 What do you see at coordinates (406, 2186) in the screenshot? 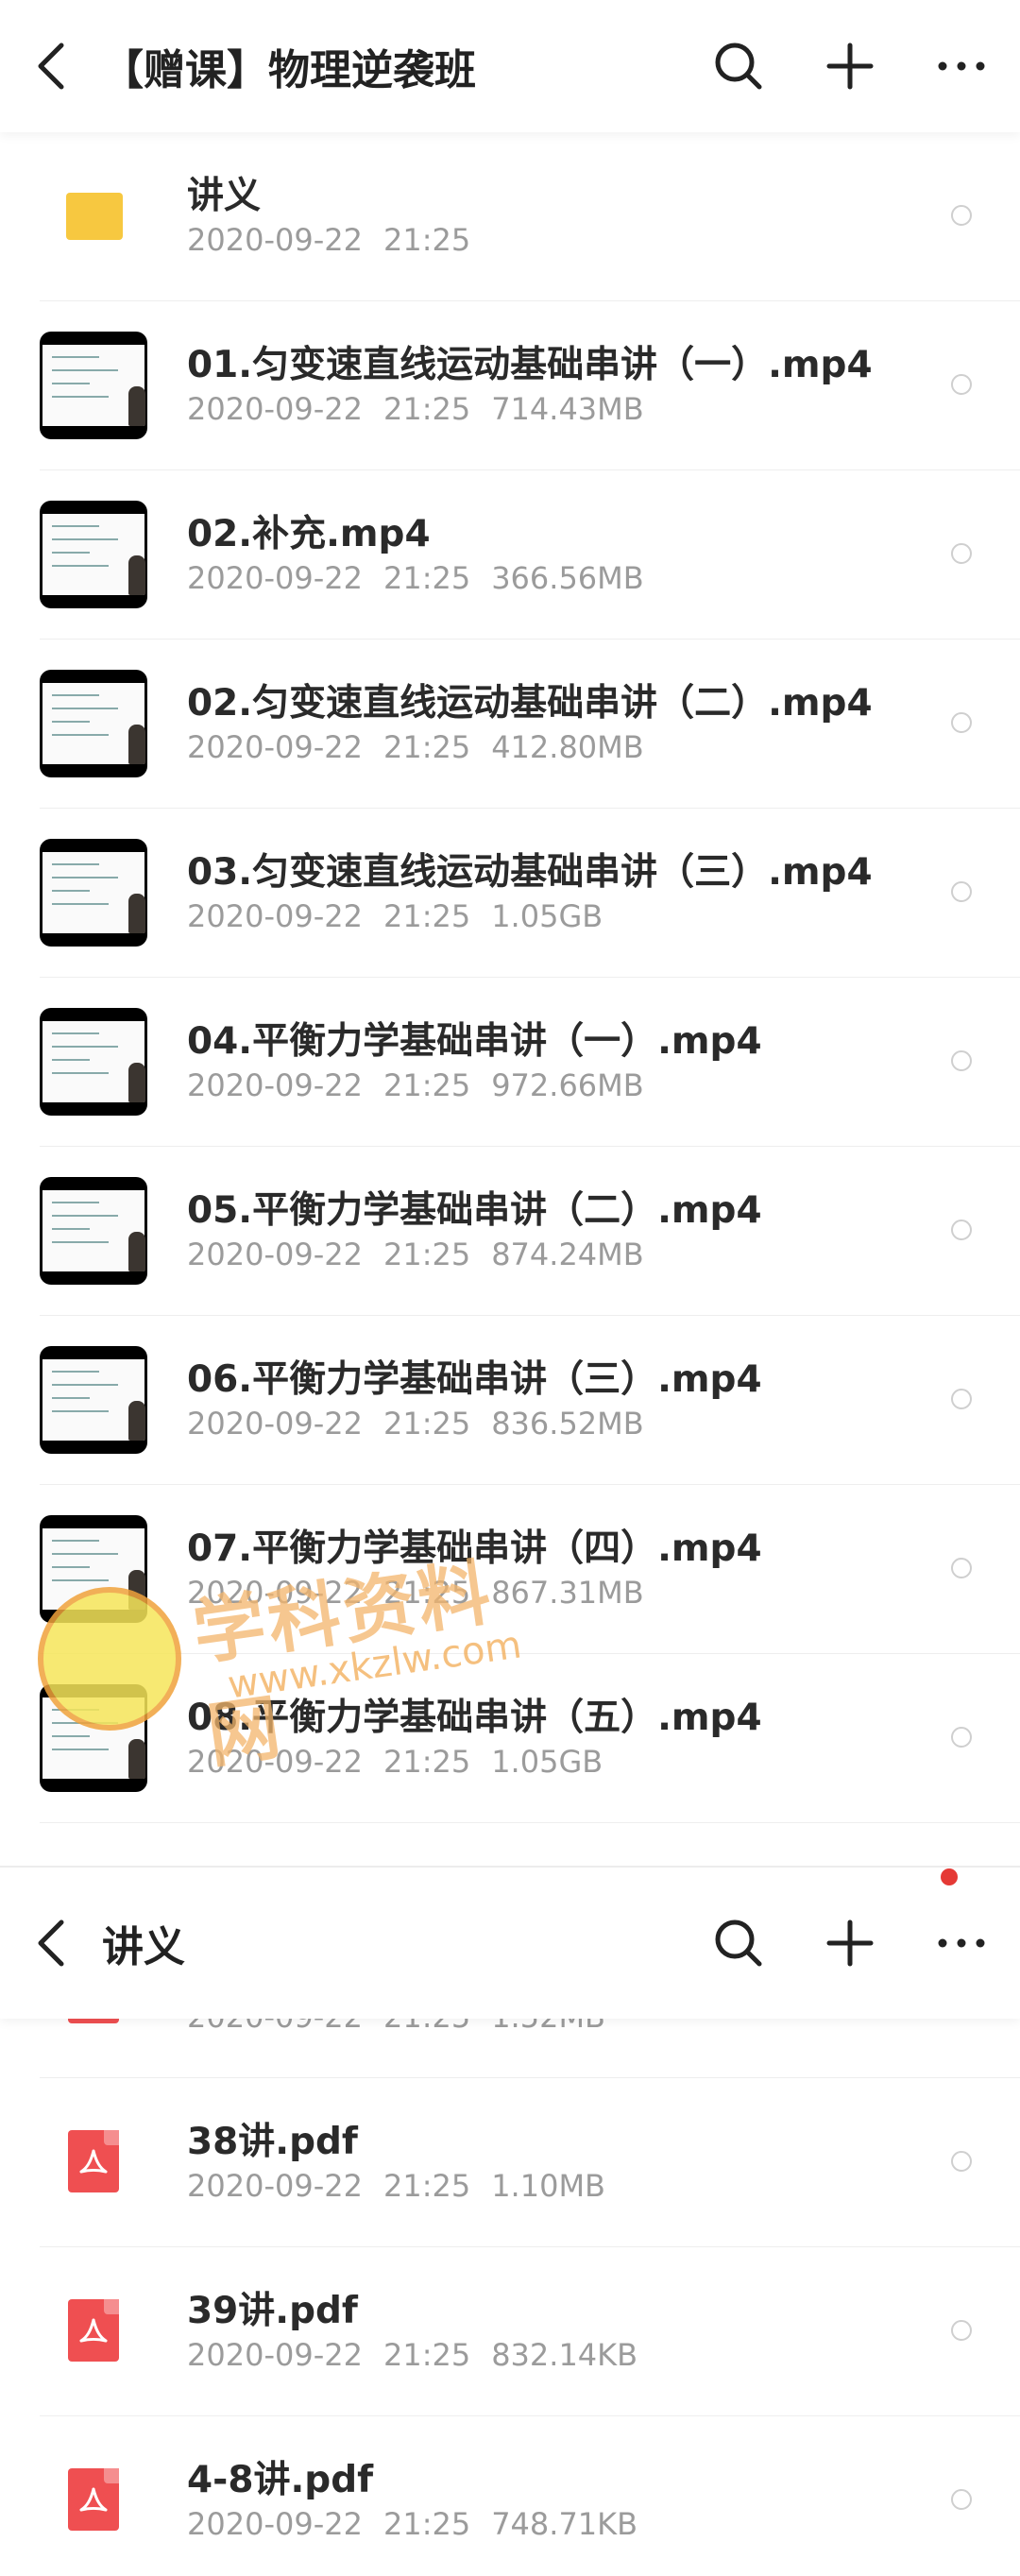
I see `file-meta: 2020-09-22 21:25 1.10MB` at bounding box center [406, 2186].